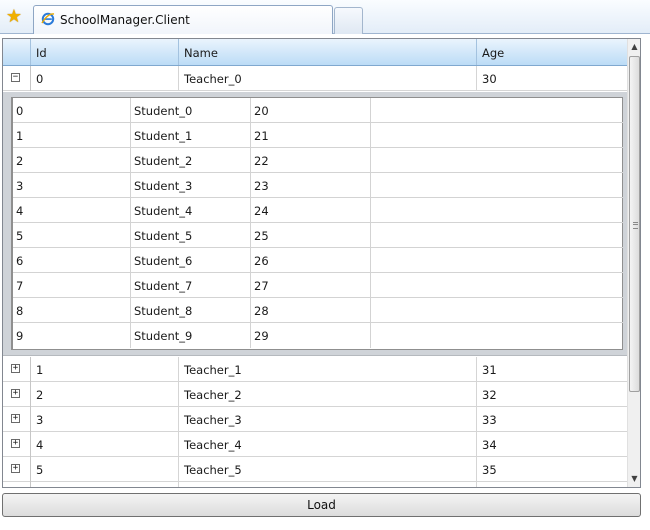 Image resolution: width=650 pixels, height=530 pixels. I want to click on cell-name: Teacher_2, so click(328, 394).